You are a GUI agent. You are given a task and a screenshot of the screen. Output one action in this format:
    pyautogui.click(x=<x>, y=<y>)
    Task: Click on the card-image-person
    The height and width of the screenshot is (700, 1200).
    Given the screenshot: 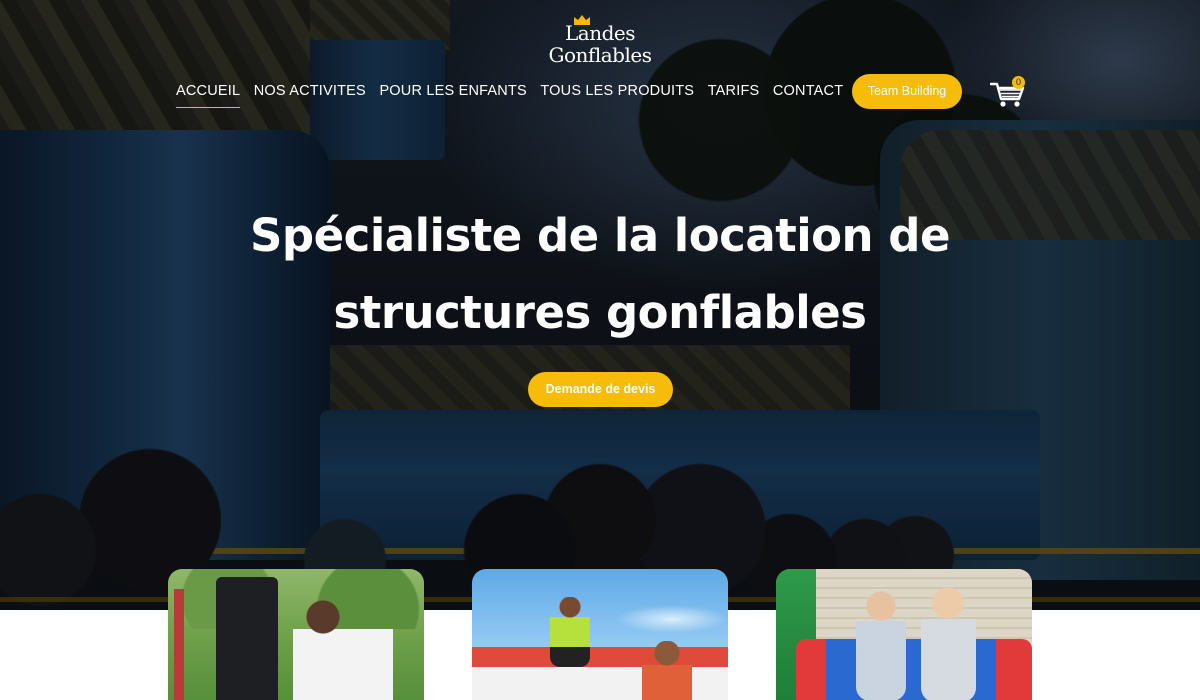 What is the action you would take?
    pyautogui.click(x=343, y=649)
    